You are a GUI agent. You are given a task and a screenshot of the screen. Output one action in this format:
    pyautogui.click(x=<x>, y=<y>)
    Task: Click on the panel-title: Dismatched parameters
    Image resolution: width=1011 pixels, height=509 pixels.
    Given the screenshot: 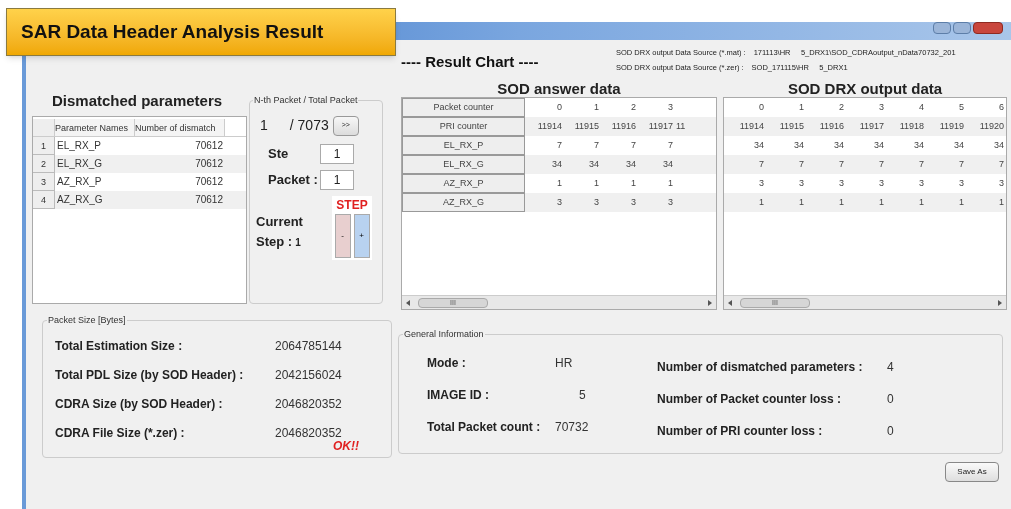 What is the action you would take?
    pyautogui.click(x=138, y=101)
    